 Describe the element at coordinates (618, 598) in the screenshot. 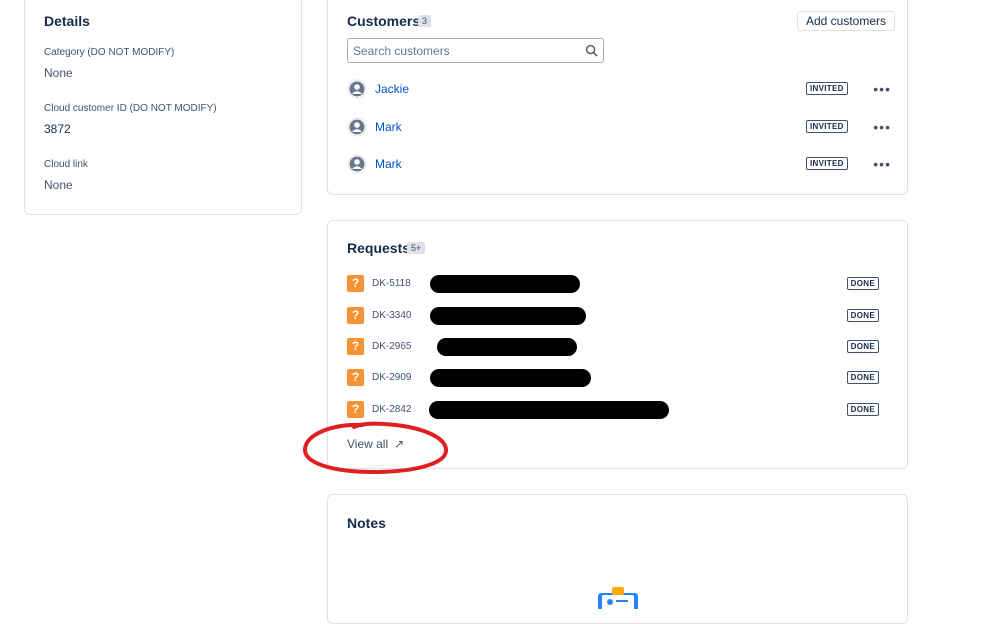

I see `clipboard-illustration-icon` at that location.